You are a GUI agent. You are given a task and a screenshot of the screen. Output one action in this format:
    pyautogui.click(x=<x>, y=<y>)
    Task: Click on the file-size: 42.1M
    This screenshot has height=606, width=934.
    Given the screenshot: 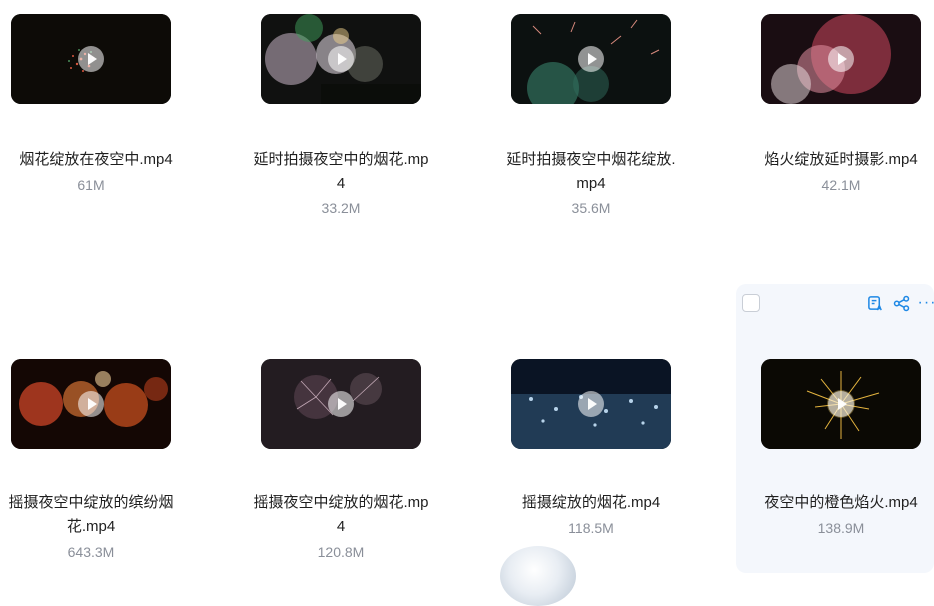 What is the action you would take?
    pyautogui.click(x=841, y=185)
    